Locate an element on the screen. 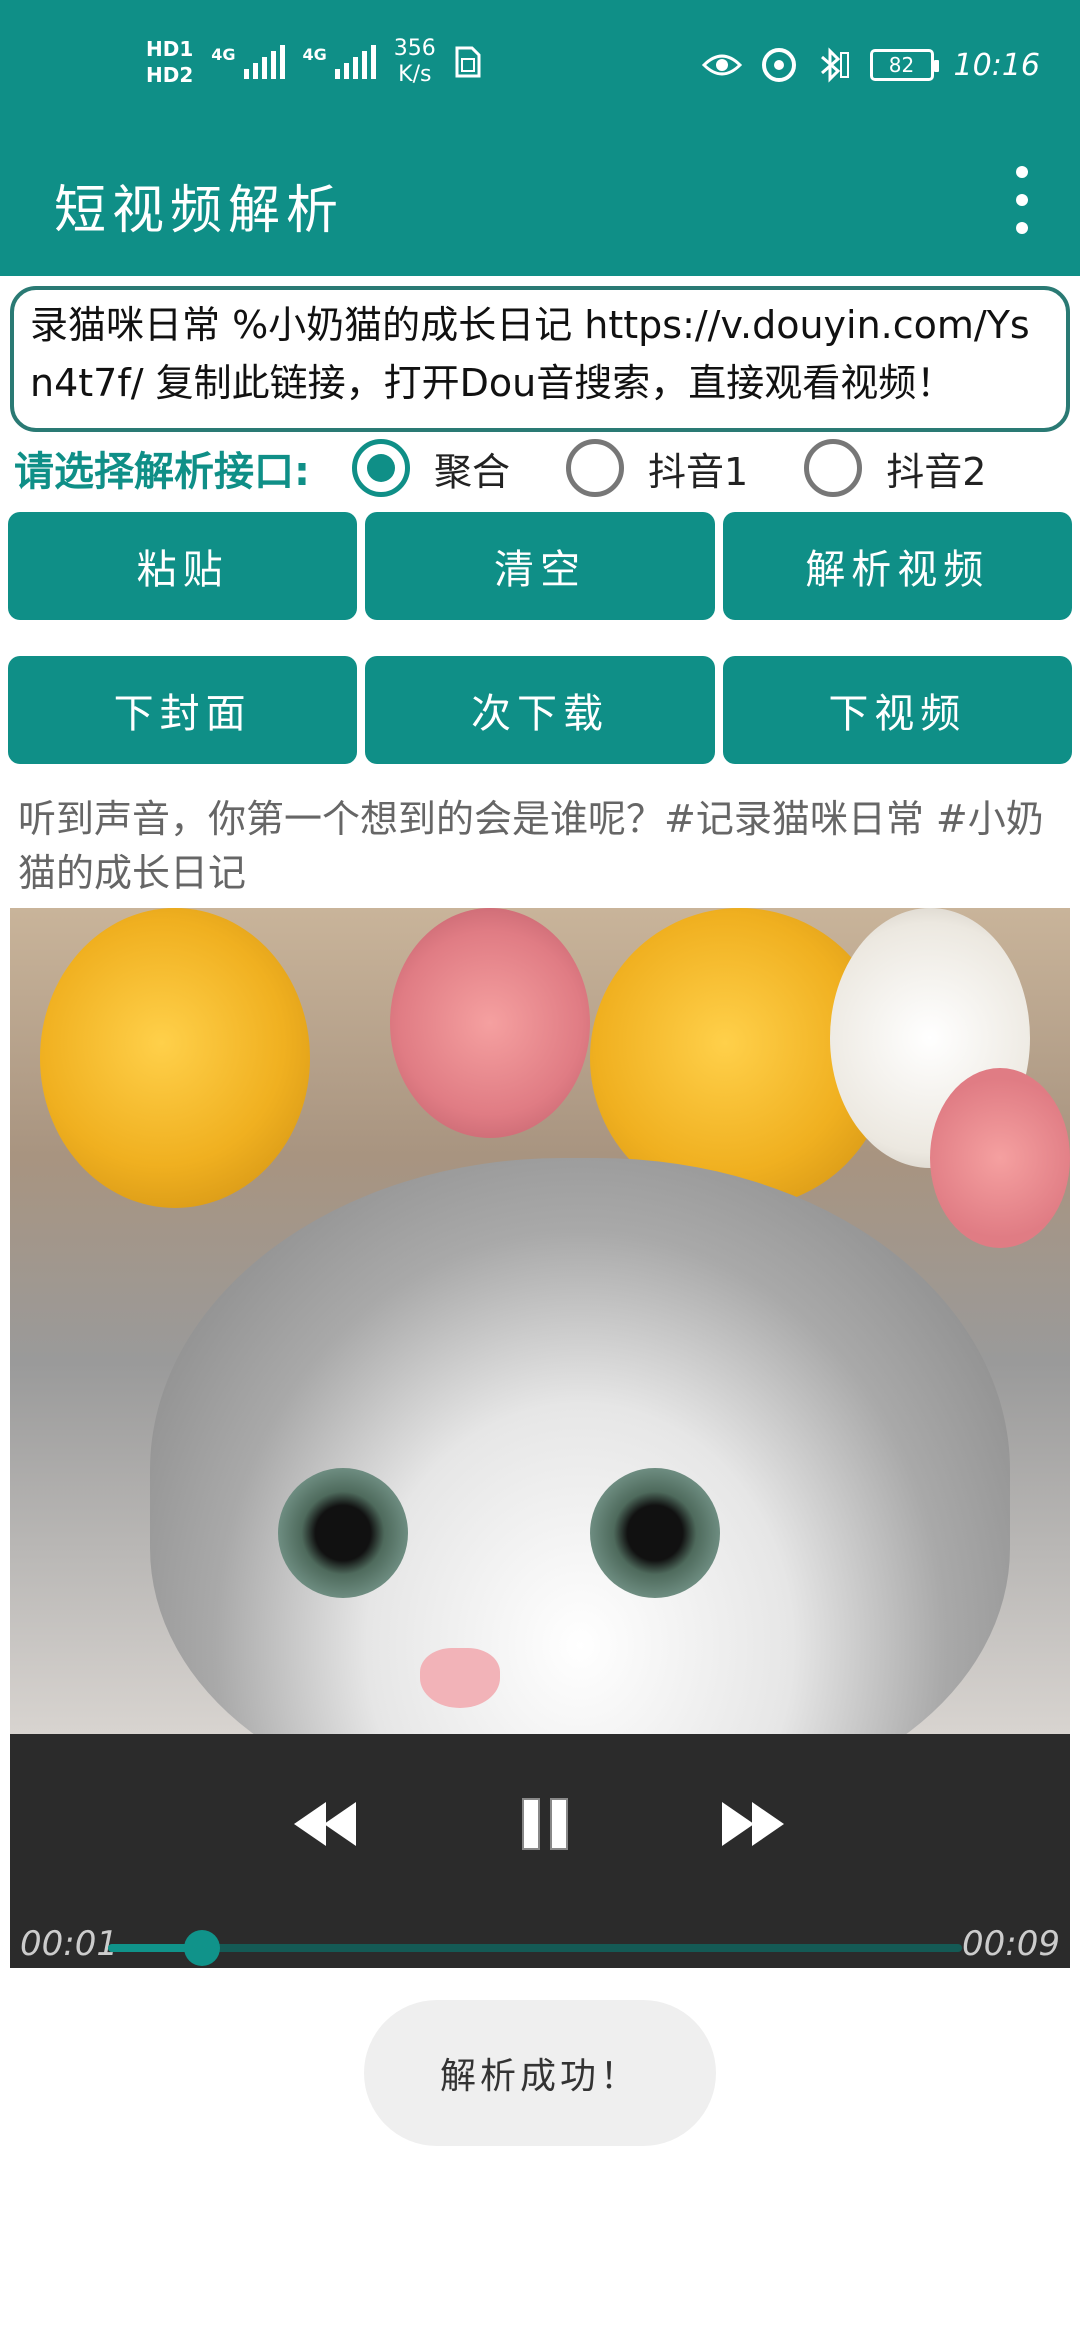 This screenshot has height=2340, width=1080. app-bar: 短视频解析 is located at coordinates (540, 200).